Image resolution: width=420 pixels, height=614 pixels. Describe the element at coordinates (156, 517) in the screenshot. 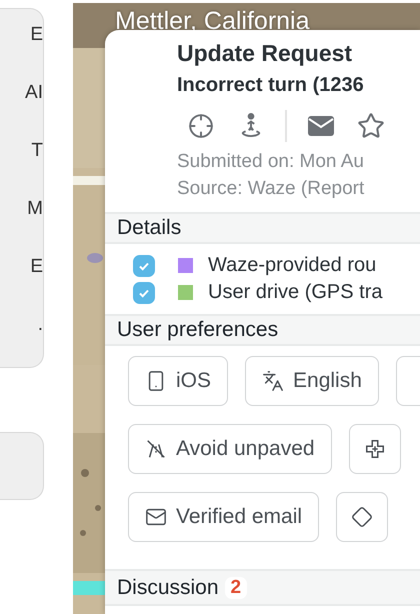

I see `mail-icon` at that location.